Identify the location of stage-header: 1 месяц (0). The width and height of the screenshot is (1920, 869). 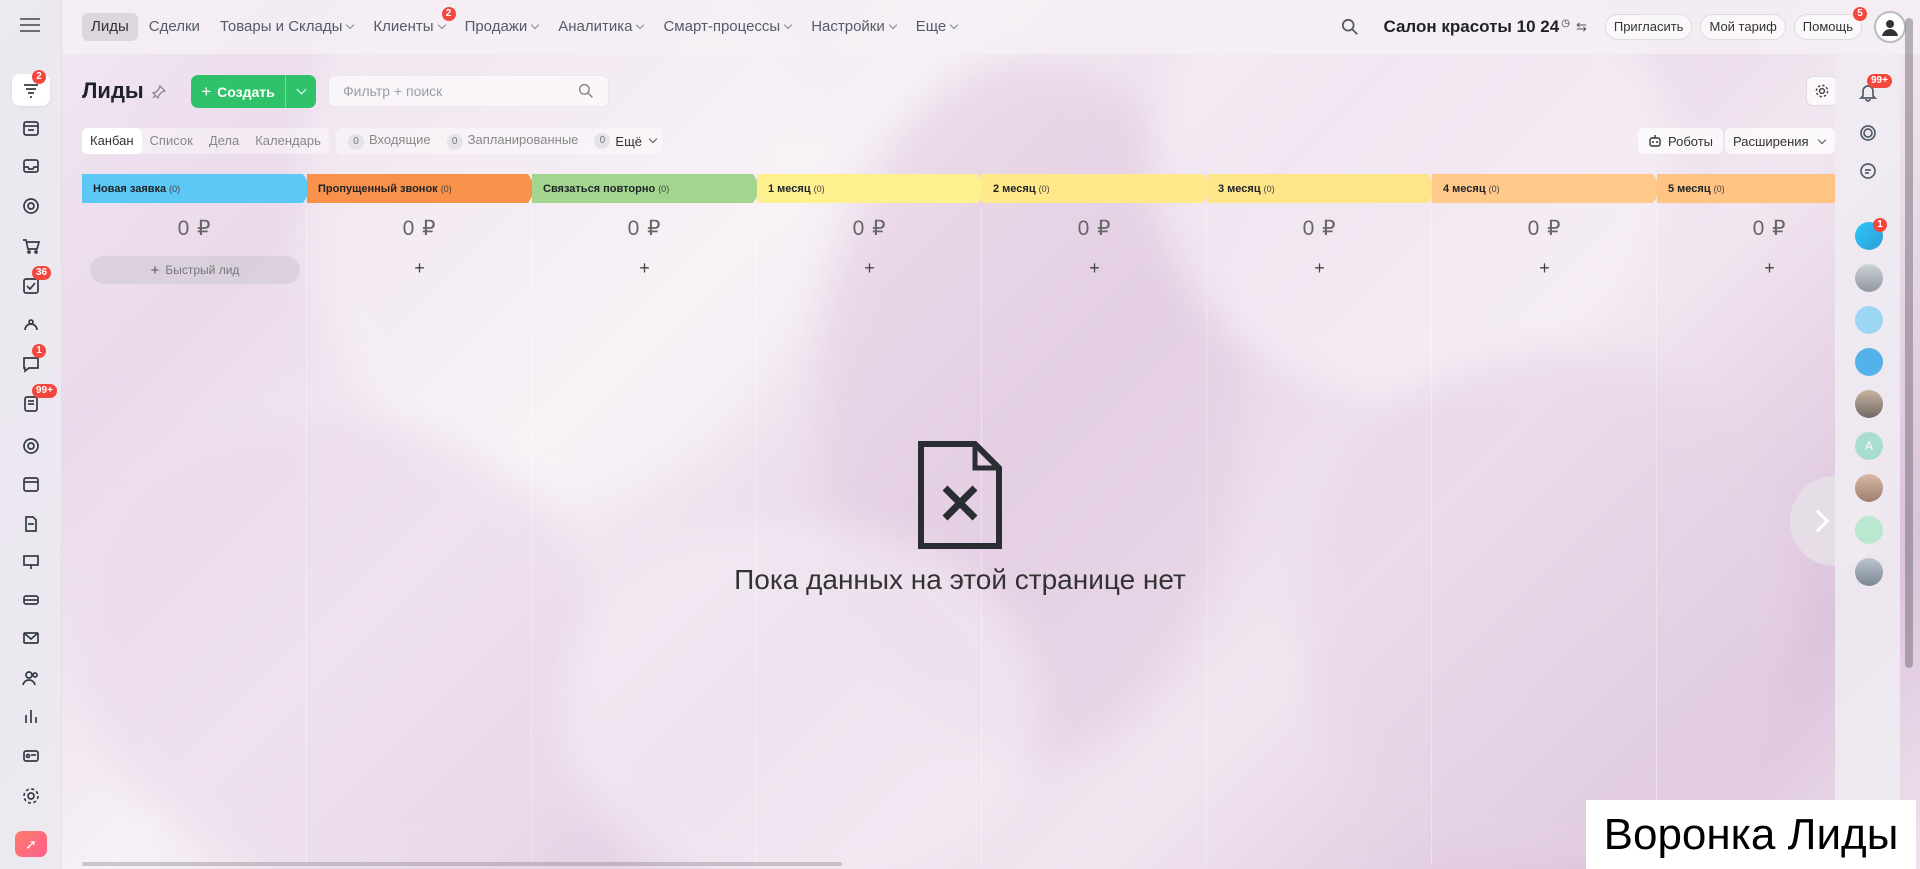
(872, 188).